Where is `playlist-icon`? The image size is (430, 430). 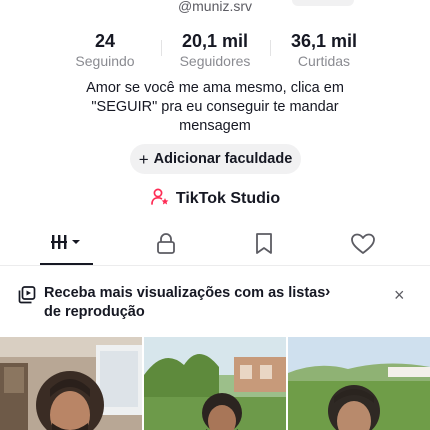 playlist-icon is located at coordinates (27, 297).